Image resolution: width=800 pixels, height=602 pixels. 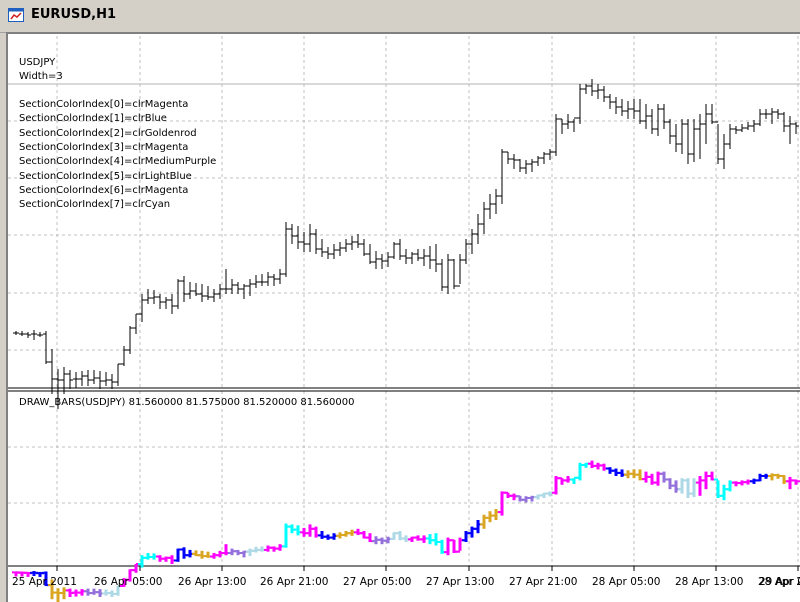 What do you see at coordinates (93, 119) in the screenshot?
I see `section-color-1: SectionColorIndex[1]=clrBlue` at bounding box center [93, 119].